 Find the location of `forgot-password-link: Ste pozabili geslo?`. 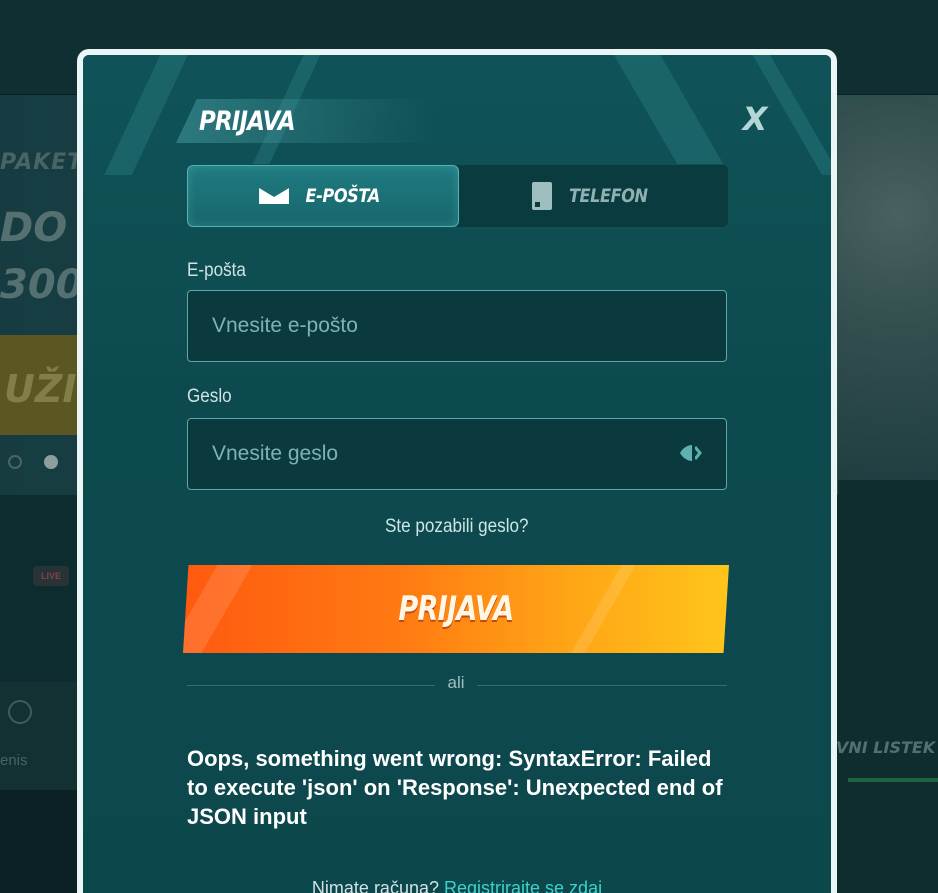

forgot-password-link: Ste pozabili geslo? is located at coordinates (457, 527).